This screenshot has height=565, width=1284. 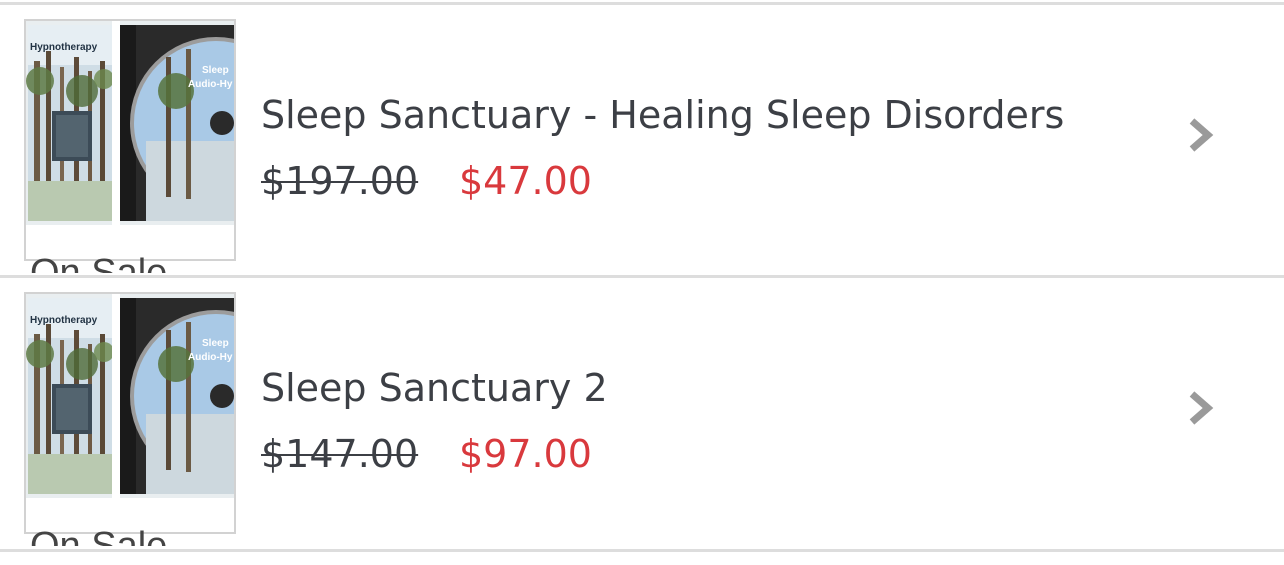 What do you see at coordinates (525, 454) in the screenshot?
I see `sale-price: $97.00` at bounding box center [525, 454].